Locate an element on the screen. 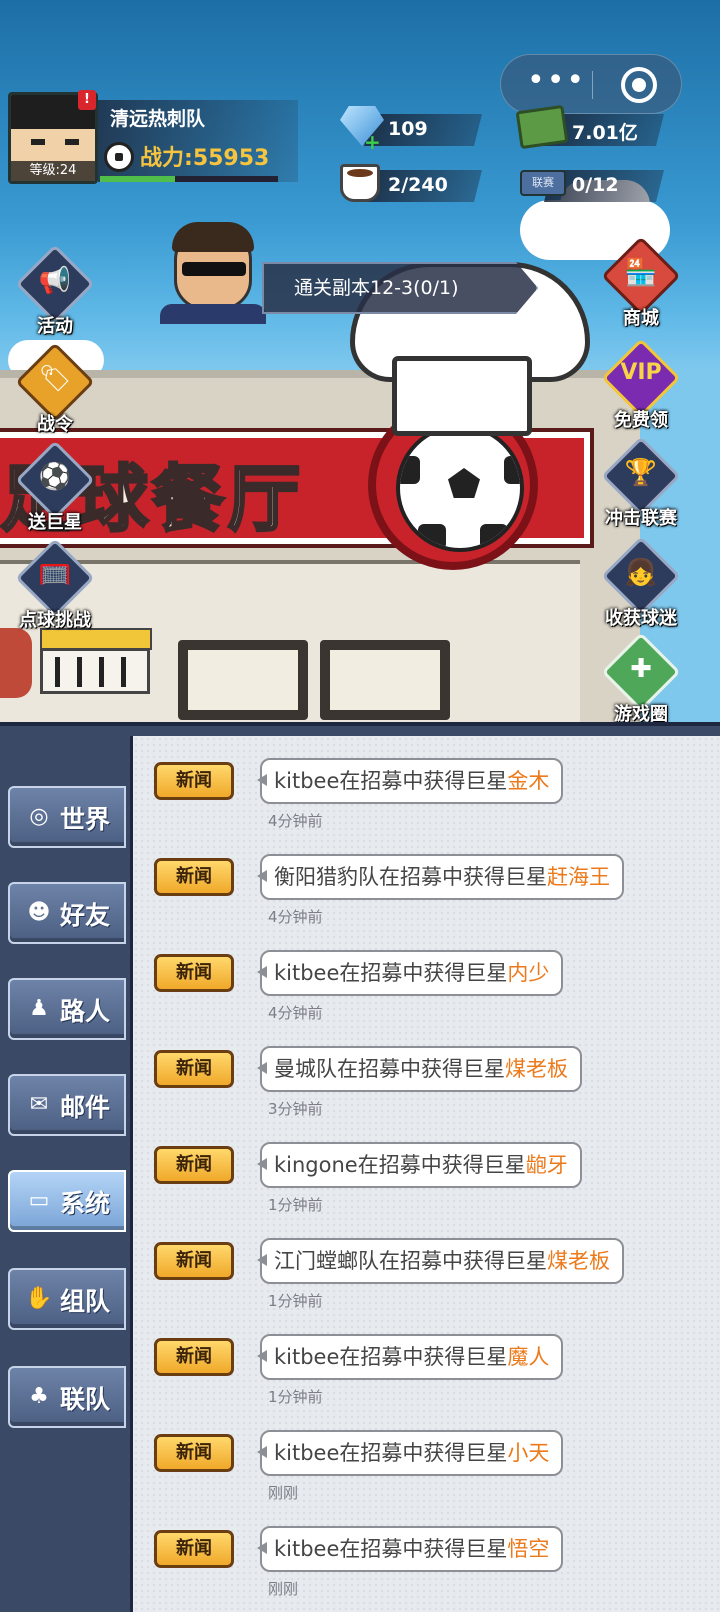 Image resolution: width=720 pixels, height=1612 pixels. star-name: 赶海王 is located at coordinates (578, 877).